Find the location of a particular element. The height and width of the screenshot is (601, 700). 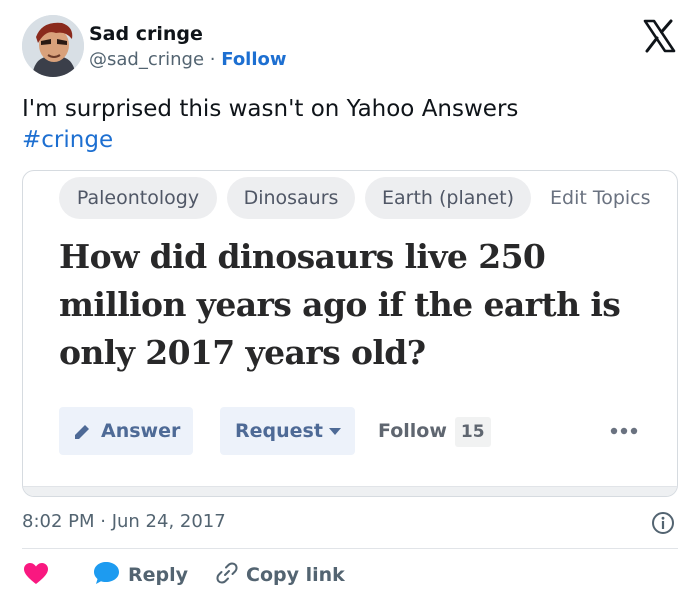

request-button: Request is located at coordinates (287, 431).